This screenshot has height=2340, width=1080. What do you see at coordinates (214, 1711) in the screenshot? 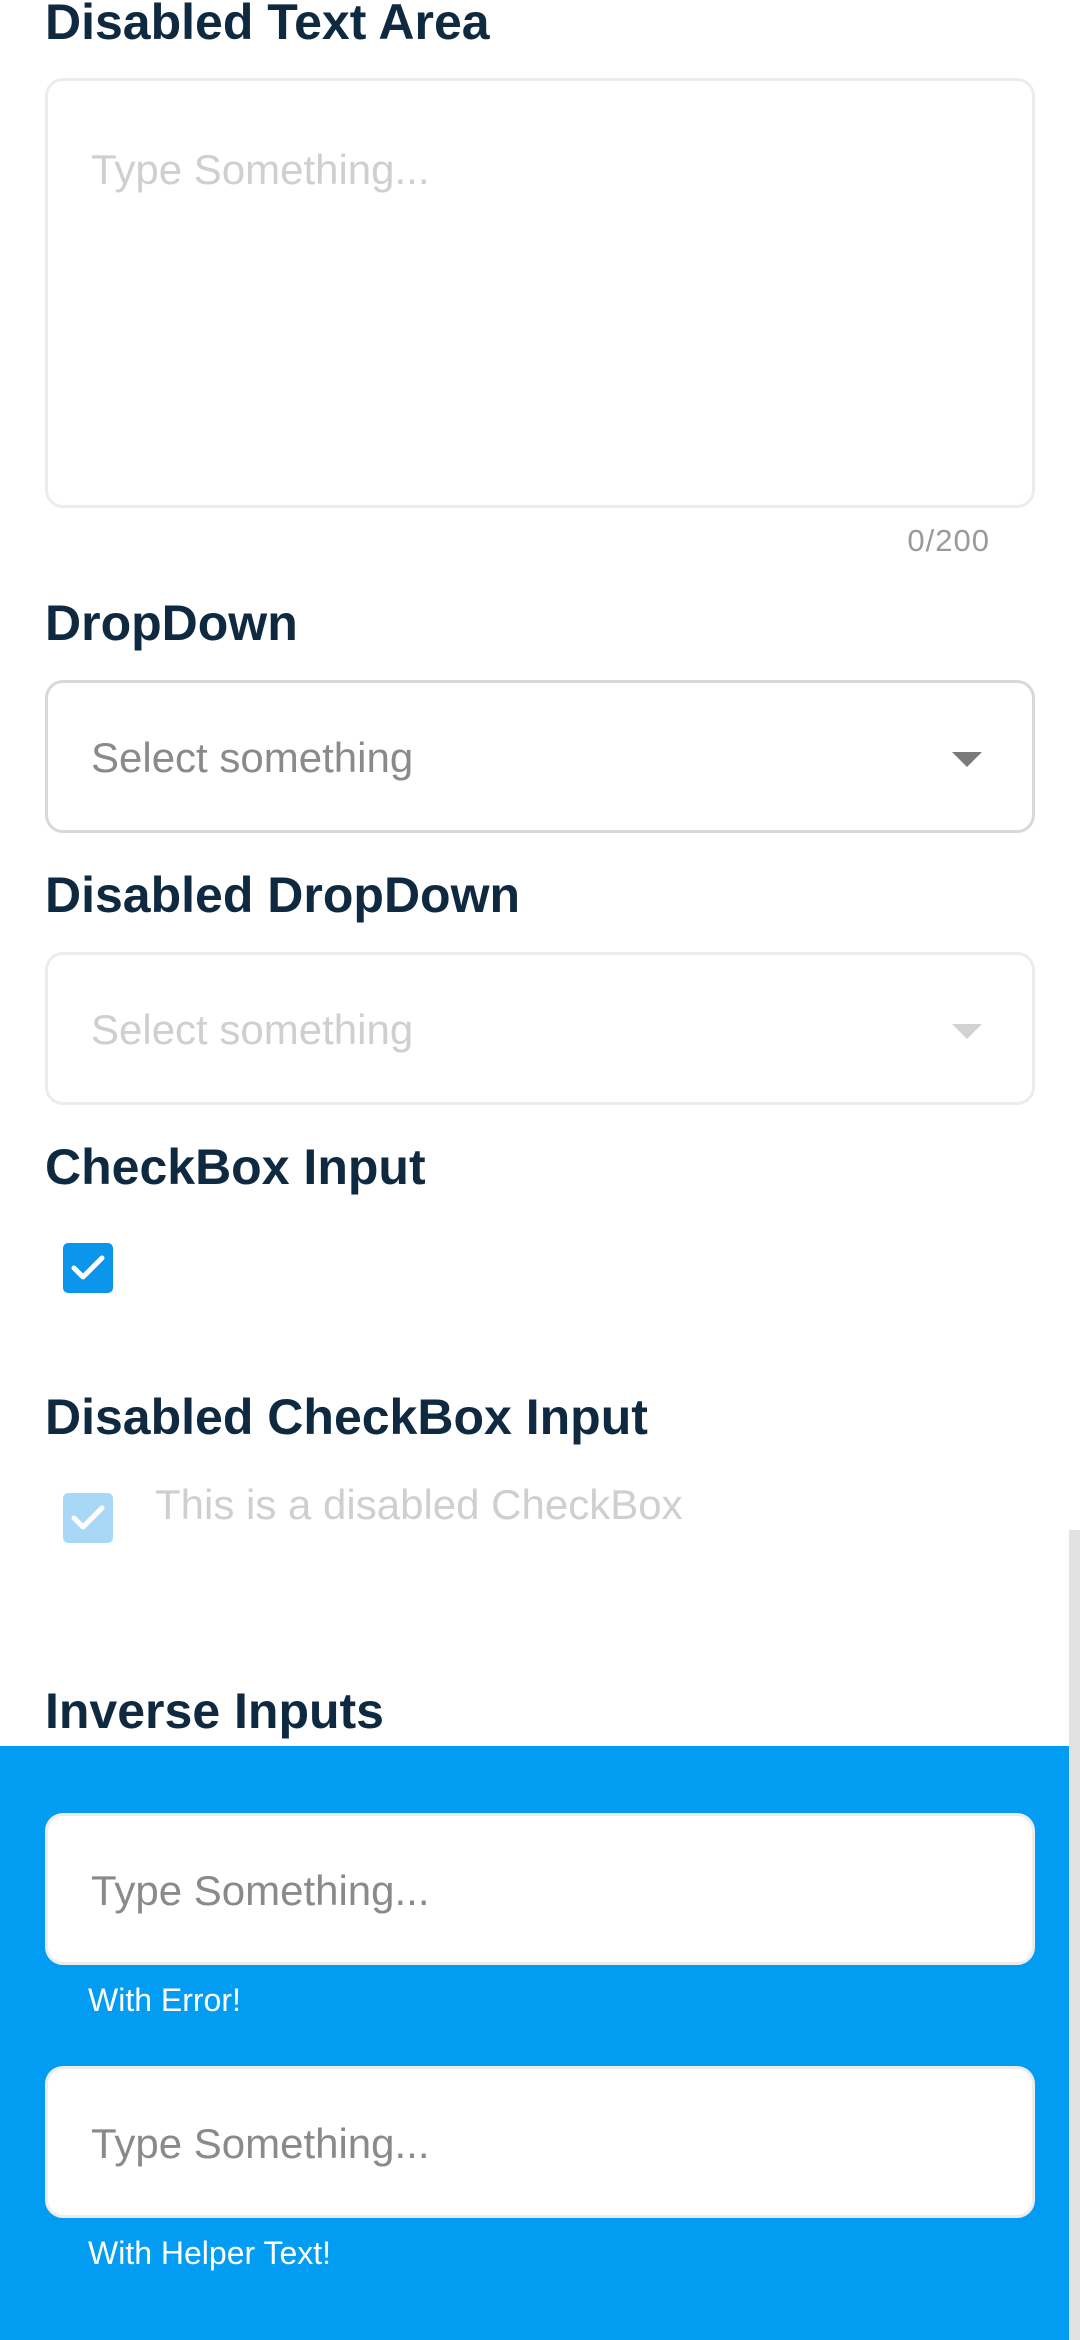
I see `inverse-inputs-title: Inverse Inputs` at bounding box center [214, 1711].